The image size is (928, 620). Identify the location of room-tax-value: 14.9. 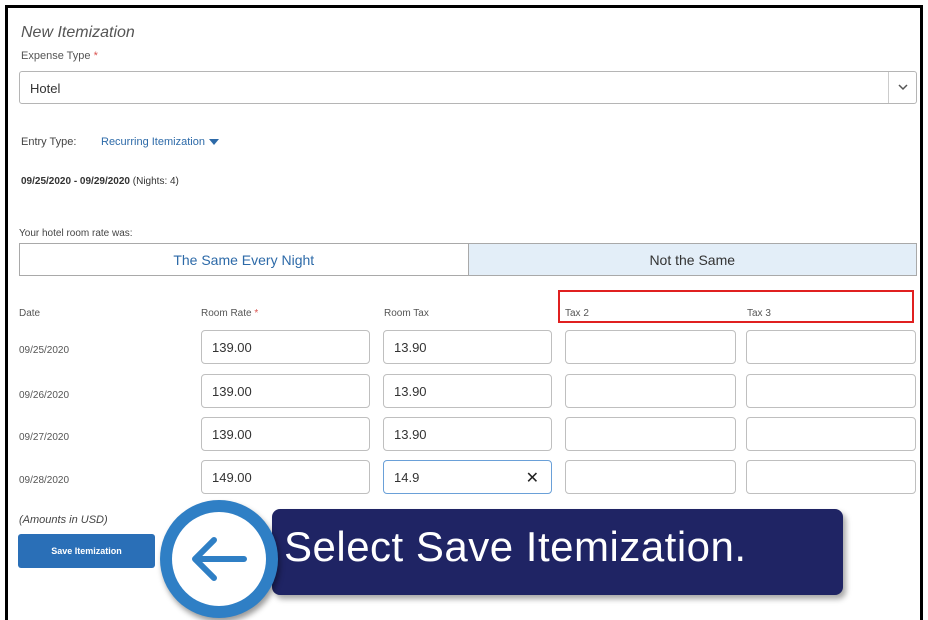
(407, 477).